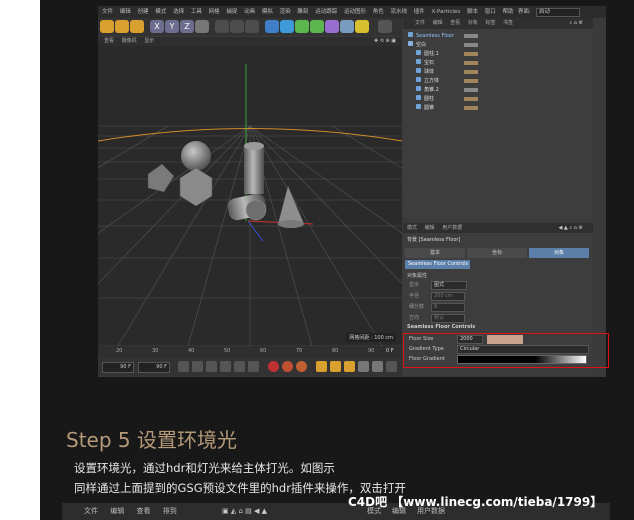 The image size is (634, 520). I want to click on object-row: 圆锥, so click(502, 108).